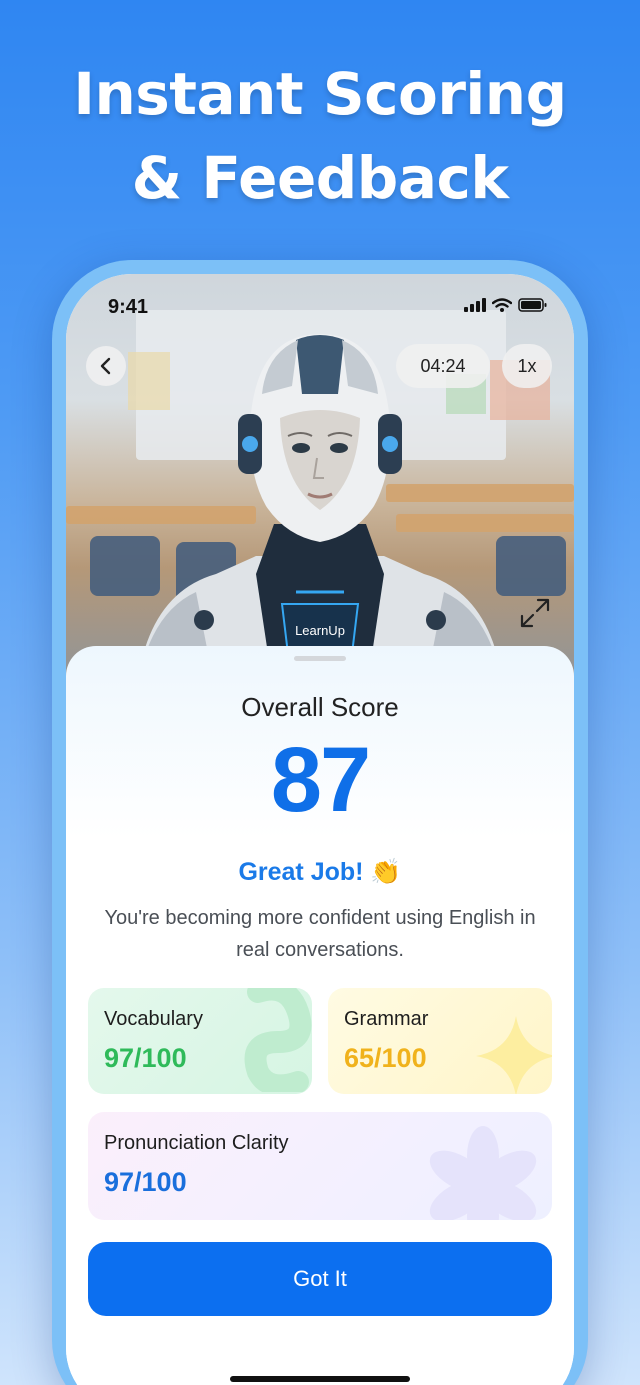 The height and width of the screenshot is (1385, 640). What do you see at coordinates (145, 1182) in the screenshot?
I see `pronunciation-score: 97/100` at bounding box center [145, 1182].